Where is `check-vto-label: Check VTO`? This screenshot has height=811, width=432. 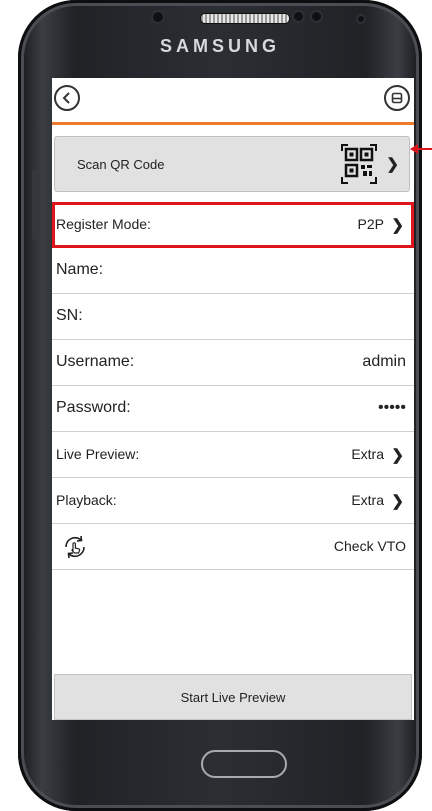
check-vto-label: Check VTO is located at coordinates (369, 546).